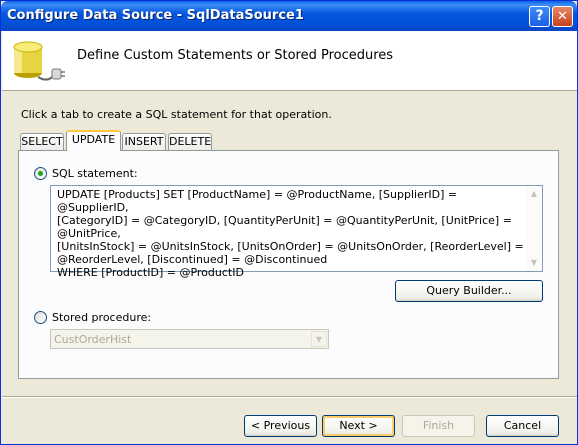  I want to click on next-button: Next >, so click(358, 426).